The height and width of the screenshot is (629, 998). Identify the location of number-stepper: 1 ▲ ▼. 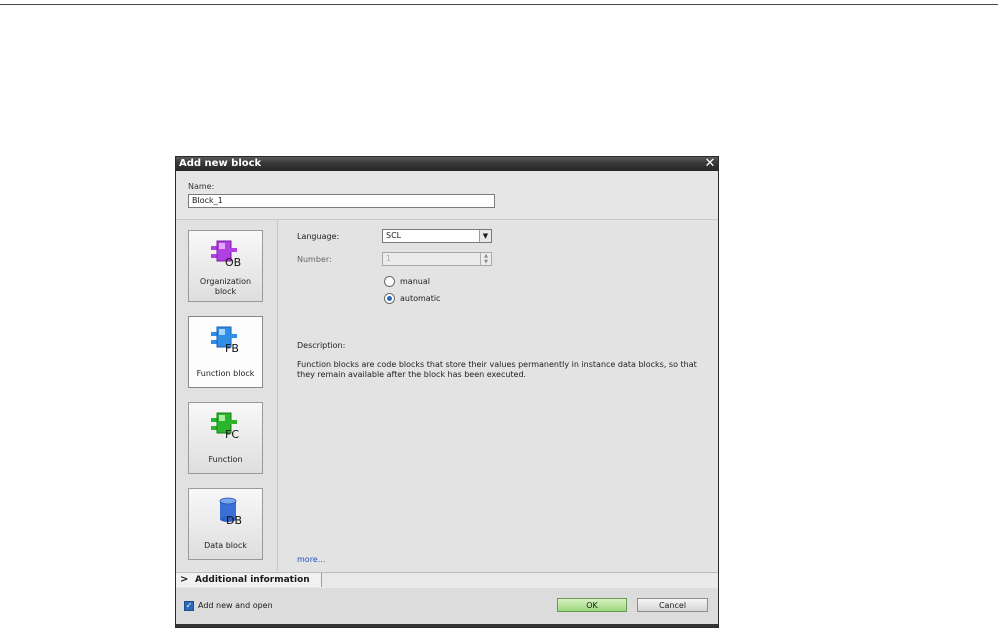
(437, 259).